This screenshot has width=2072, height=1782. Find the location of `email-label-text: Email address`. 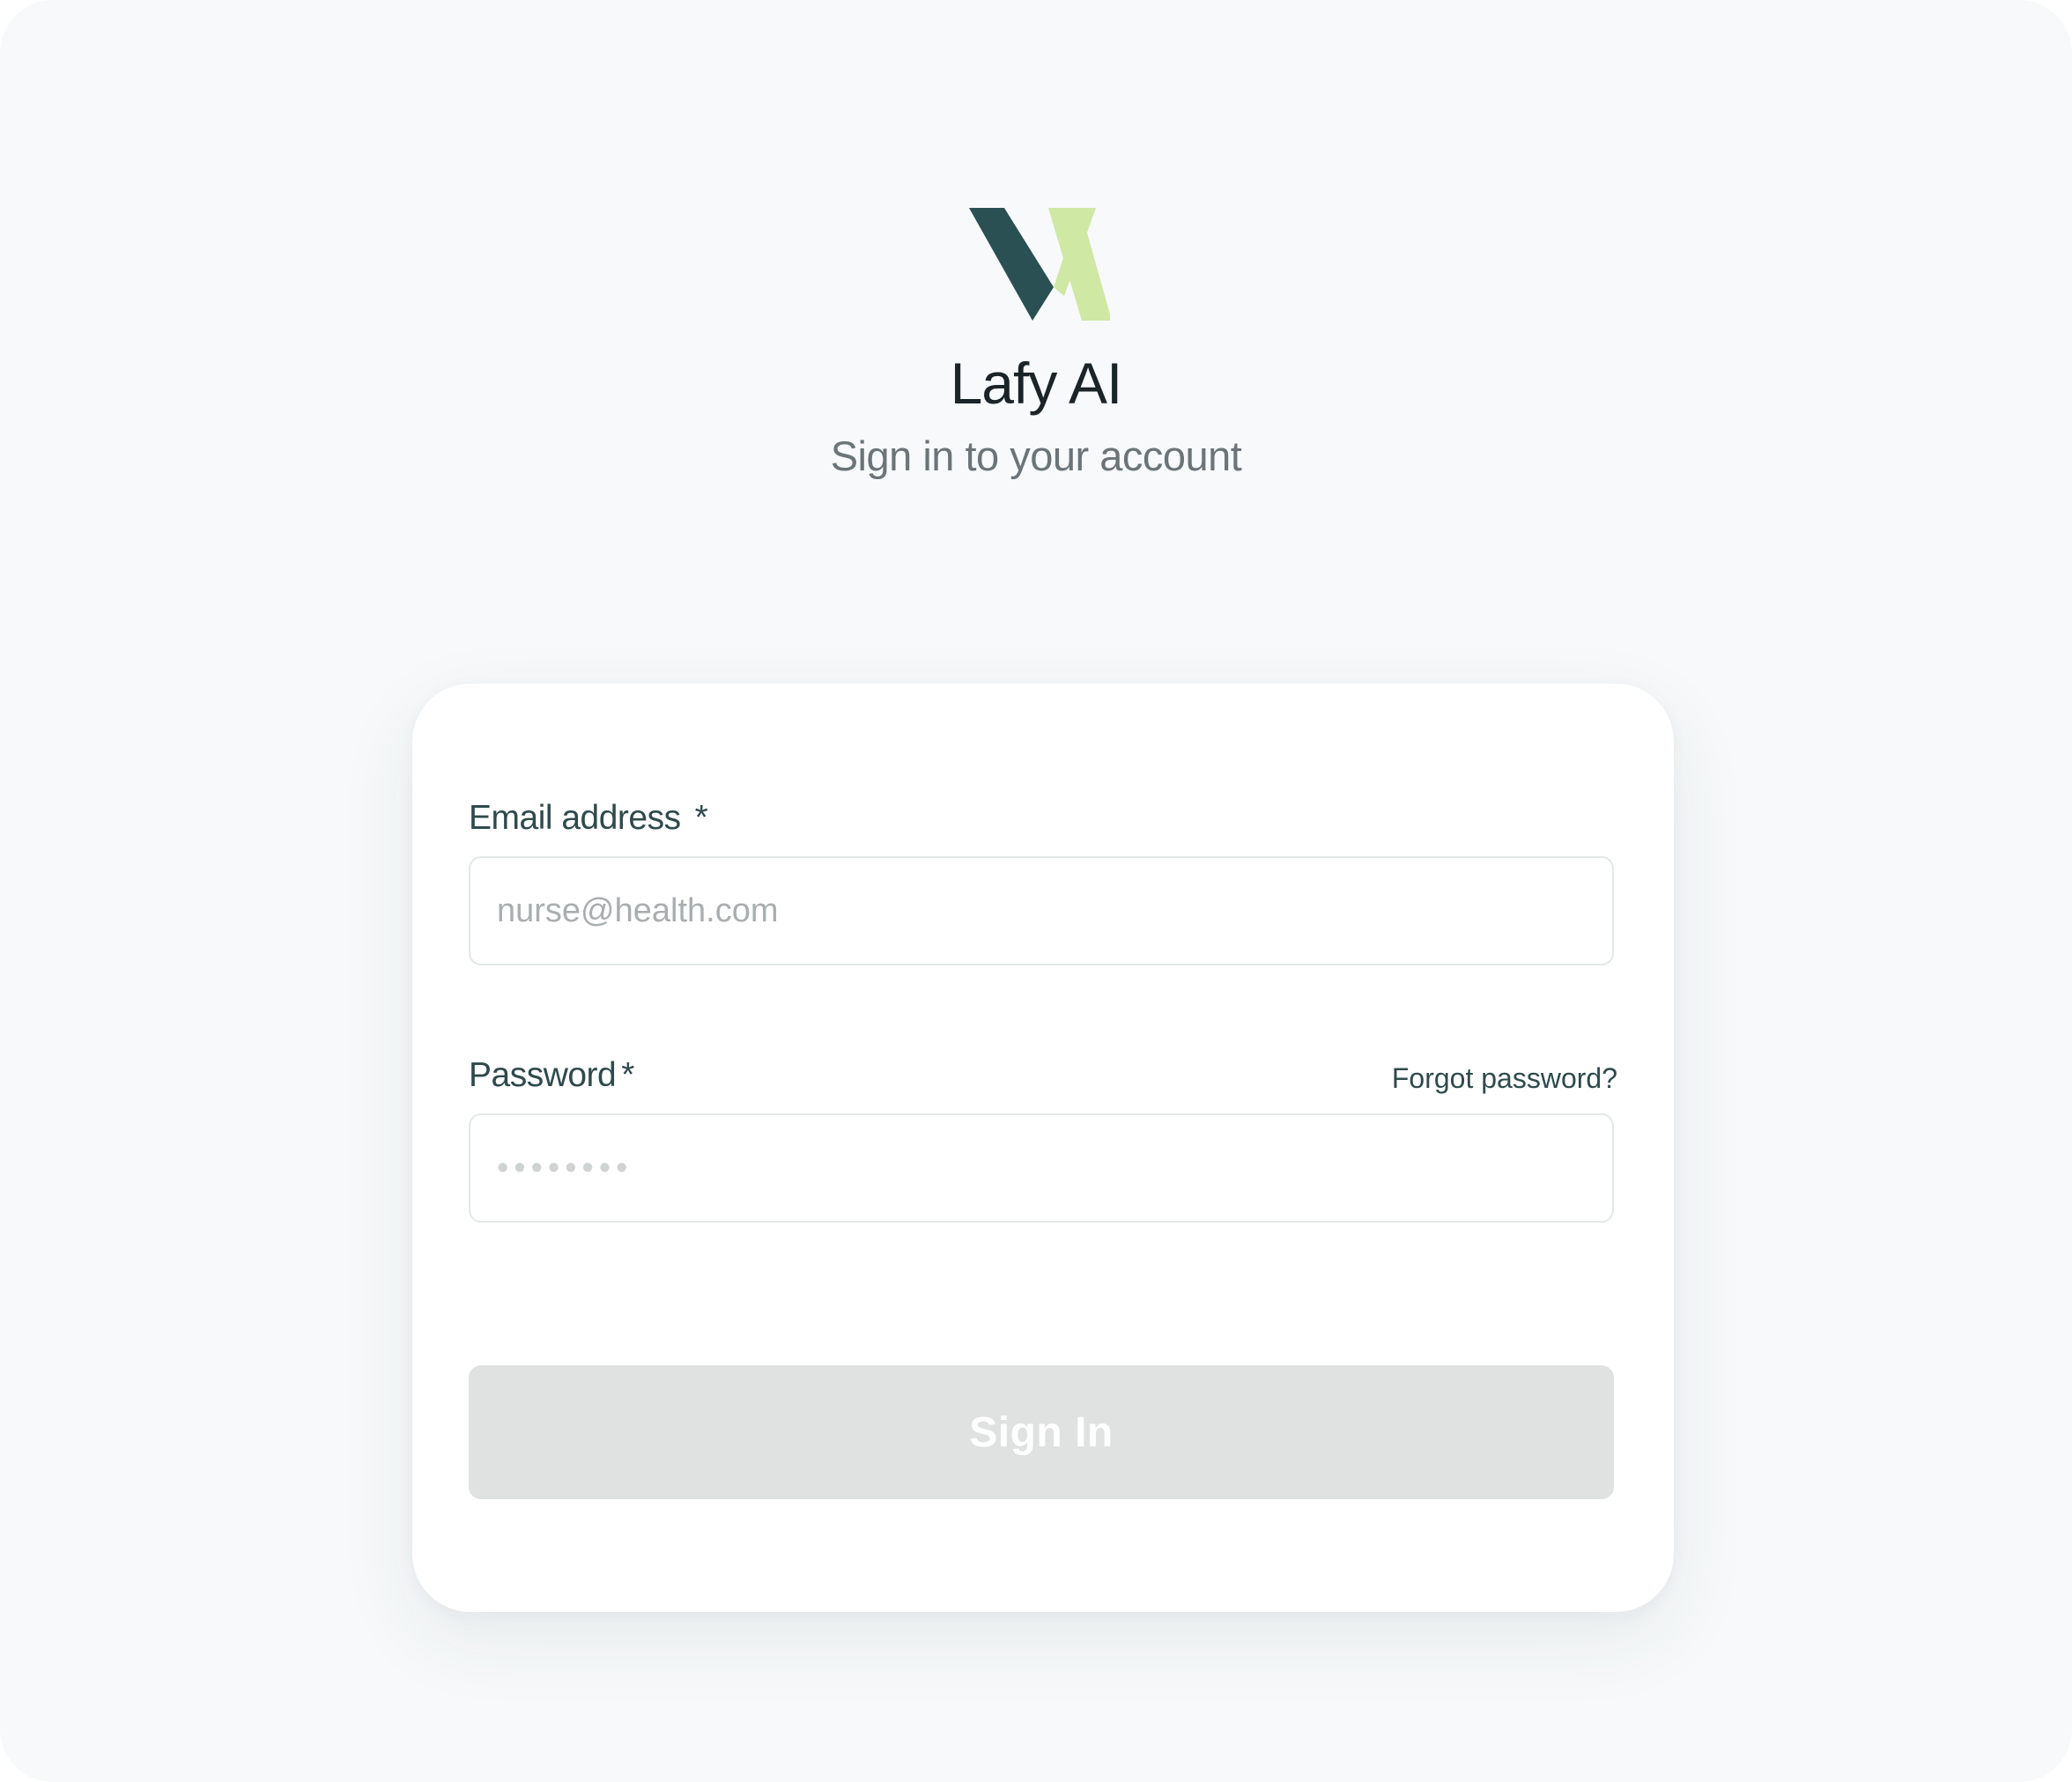

email-label-text: Email address is located at coordinates (575, 818).